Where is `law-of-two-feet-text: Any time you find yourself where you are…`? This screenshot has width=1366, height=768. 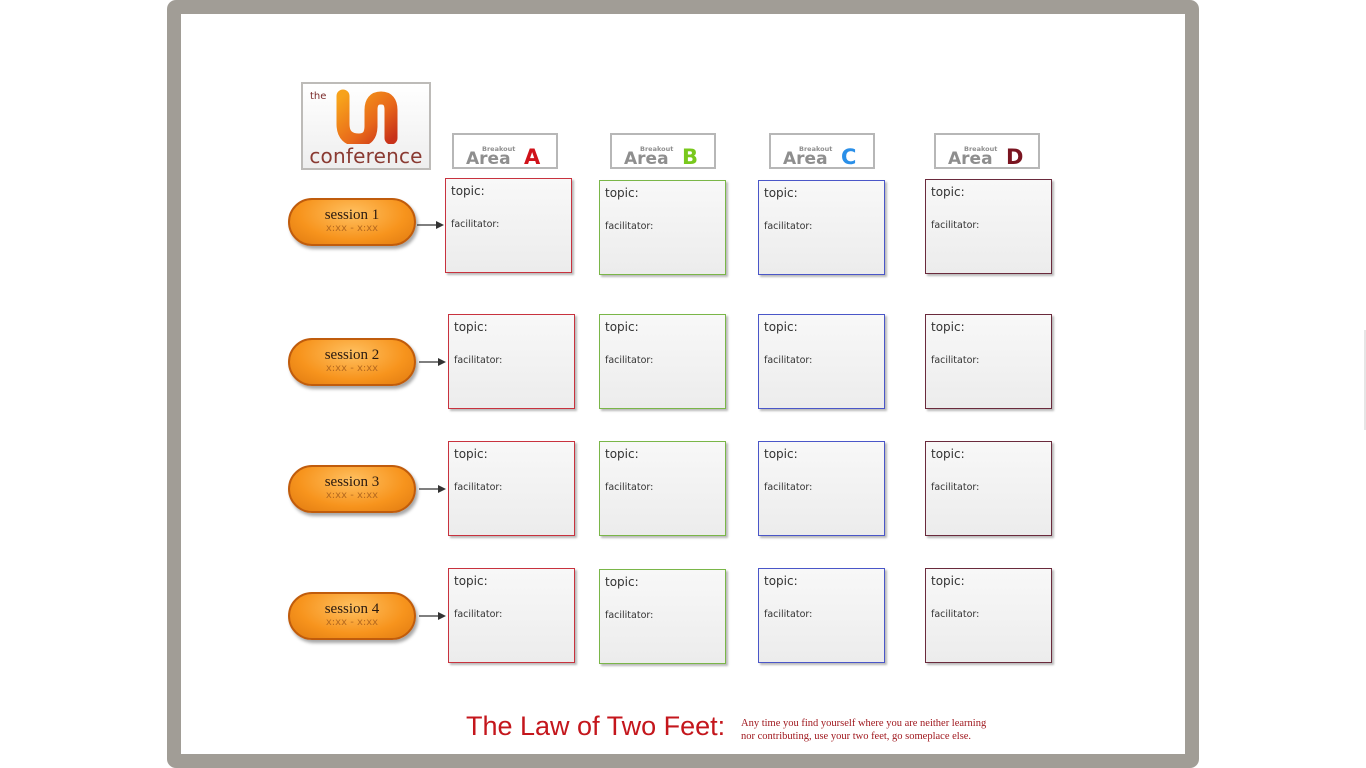
law-of-two-feet-text: Any time you find yourself where you are… is located at coordinates (891, 730).